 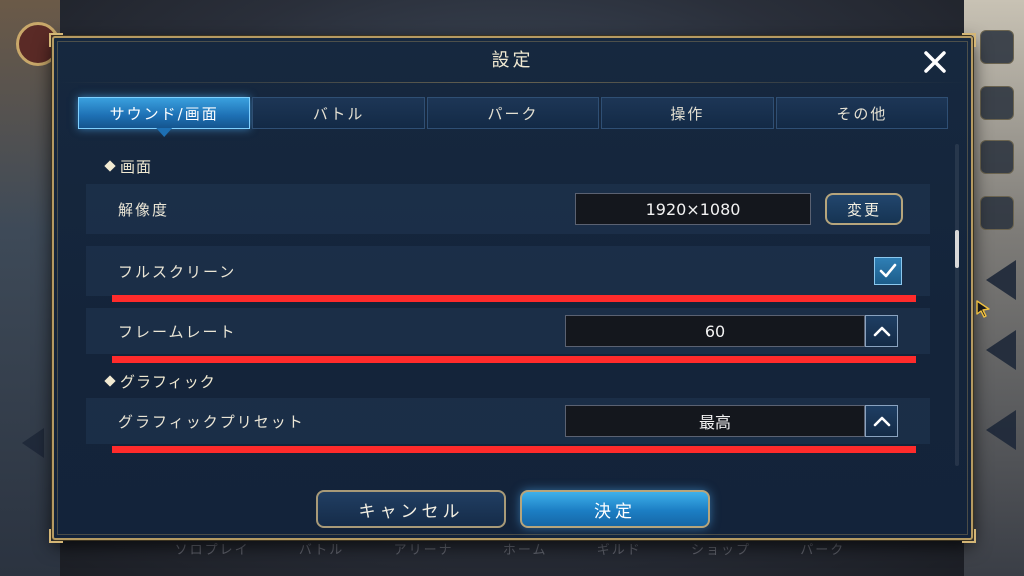 What do you see at coordinates (411, 509) in the screenshot?
I see `cancel-button: キャンセル` at bounding box center [411, 509].